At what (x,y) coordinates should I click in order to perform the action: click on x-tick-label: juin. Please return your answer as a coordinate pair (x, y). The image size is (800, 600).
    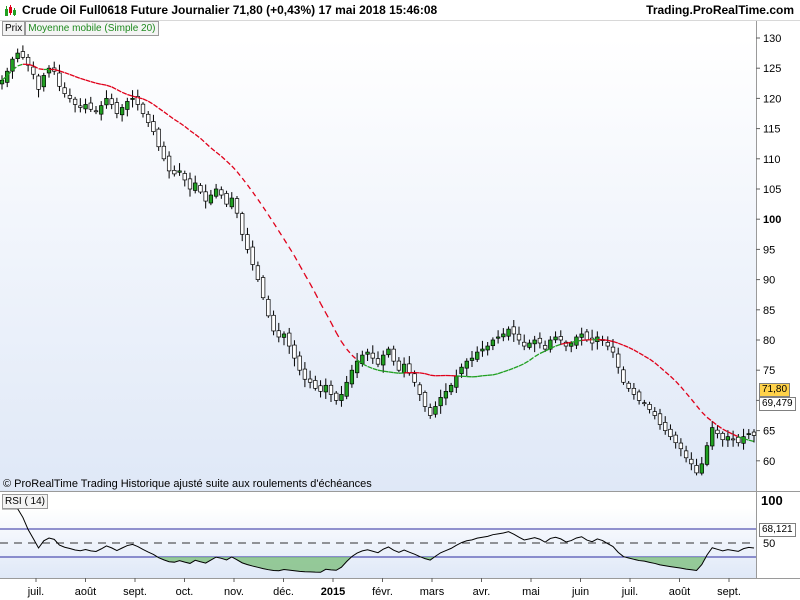
    Looking at the image, I should click on (580, 592).